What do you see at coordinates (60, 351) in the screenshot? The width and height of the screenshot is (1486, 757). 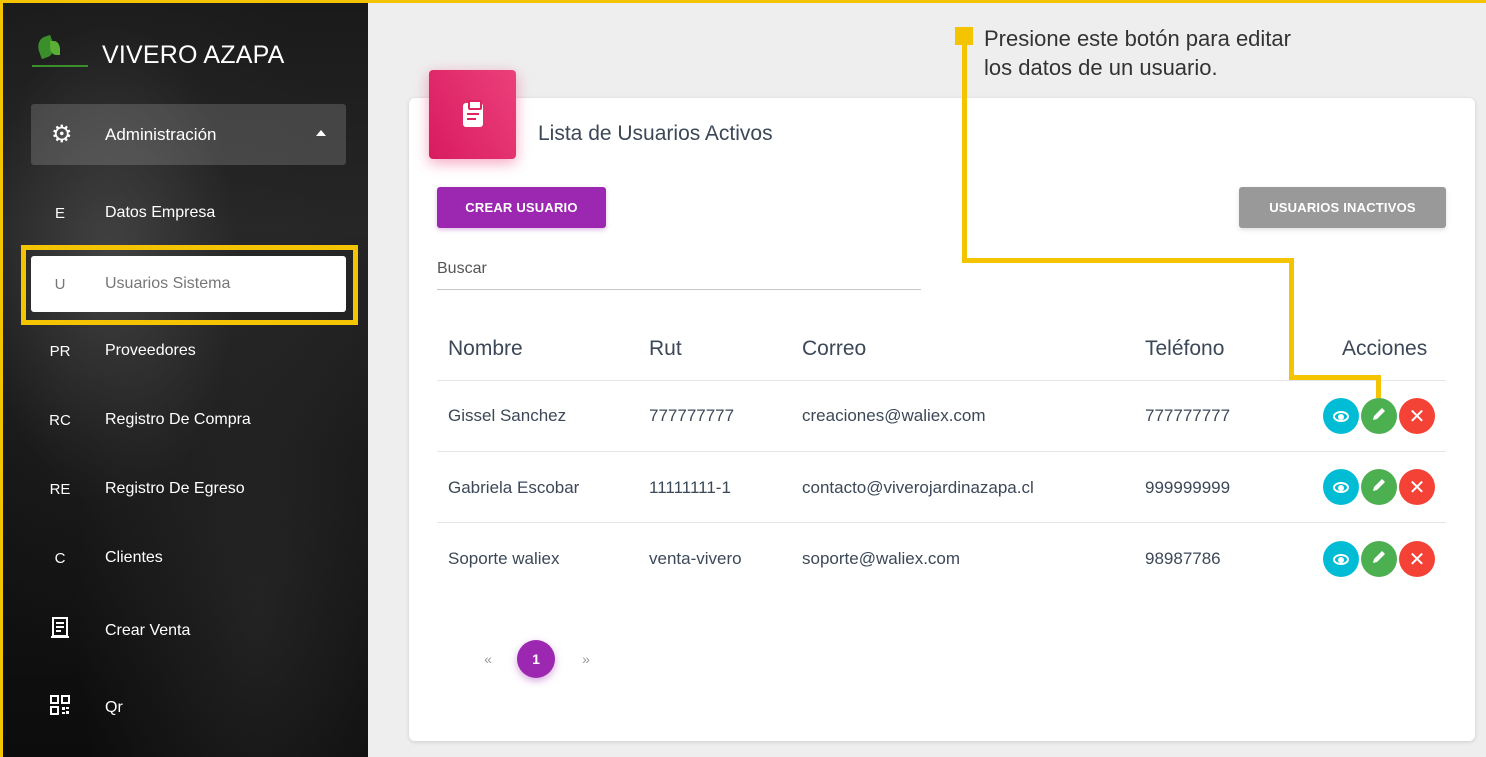 I see `sidebar-item-abbr: PR` at bounding box center [60, 351].